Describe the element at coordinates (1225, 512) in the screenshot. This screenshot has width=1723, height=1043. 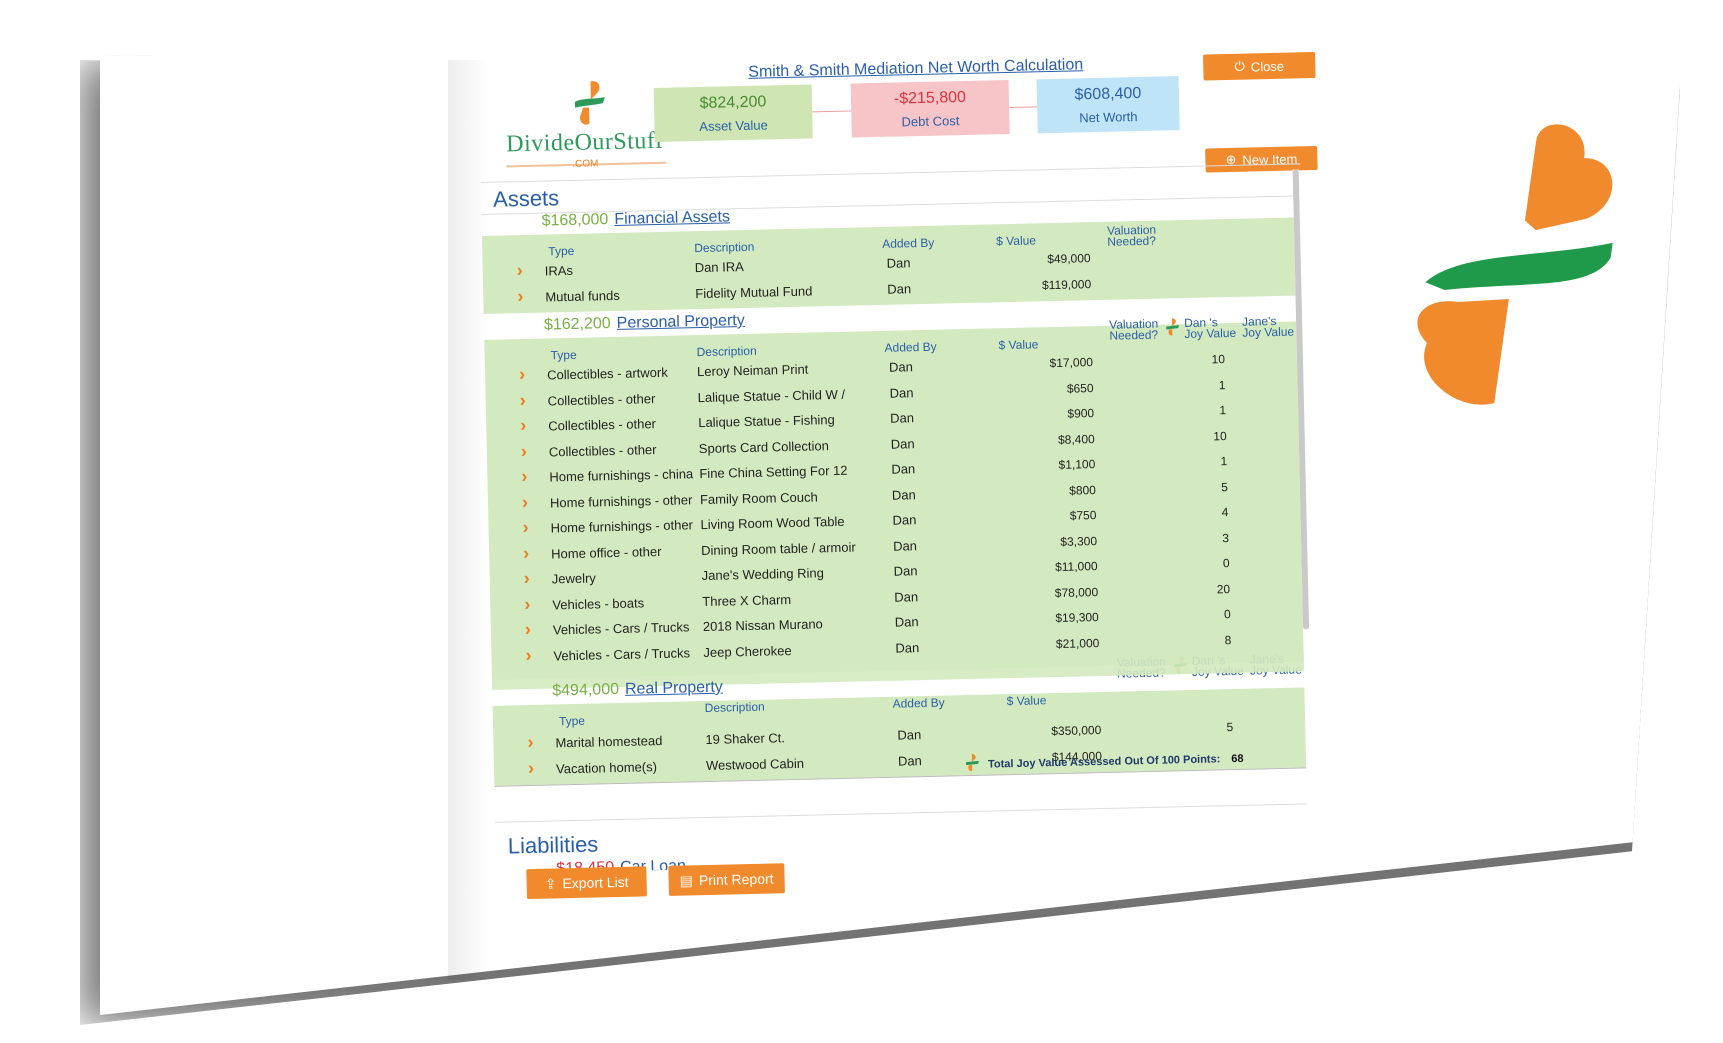
I see `row-dan-joy-value: 4` at that location.